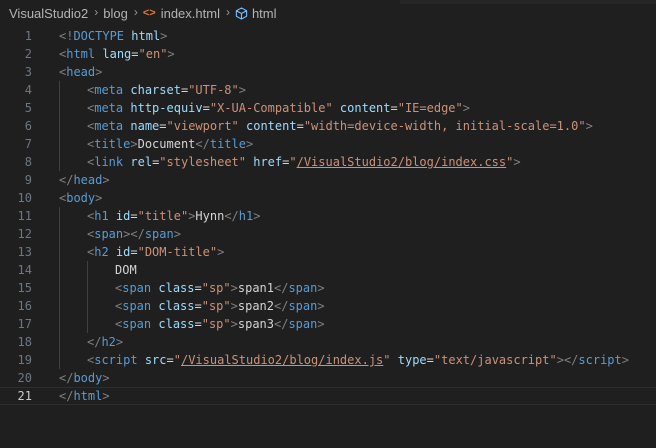 The width and height of the screenshot is (656, 448). What do you see at coordinates (177, 252) in the screenshot?
I see `code-token: "DOM-title"` at bounding box center [177, 252].